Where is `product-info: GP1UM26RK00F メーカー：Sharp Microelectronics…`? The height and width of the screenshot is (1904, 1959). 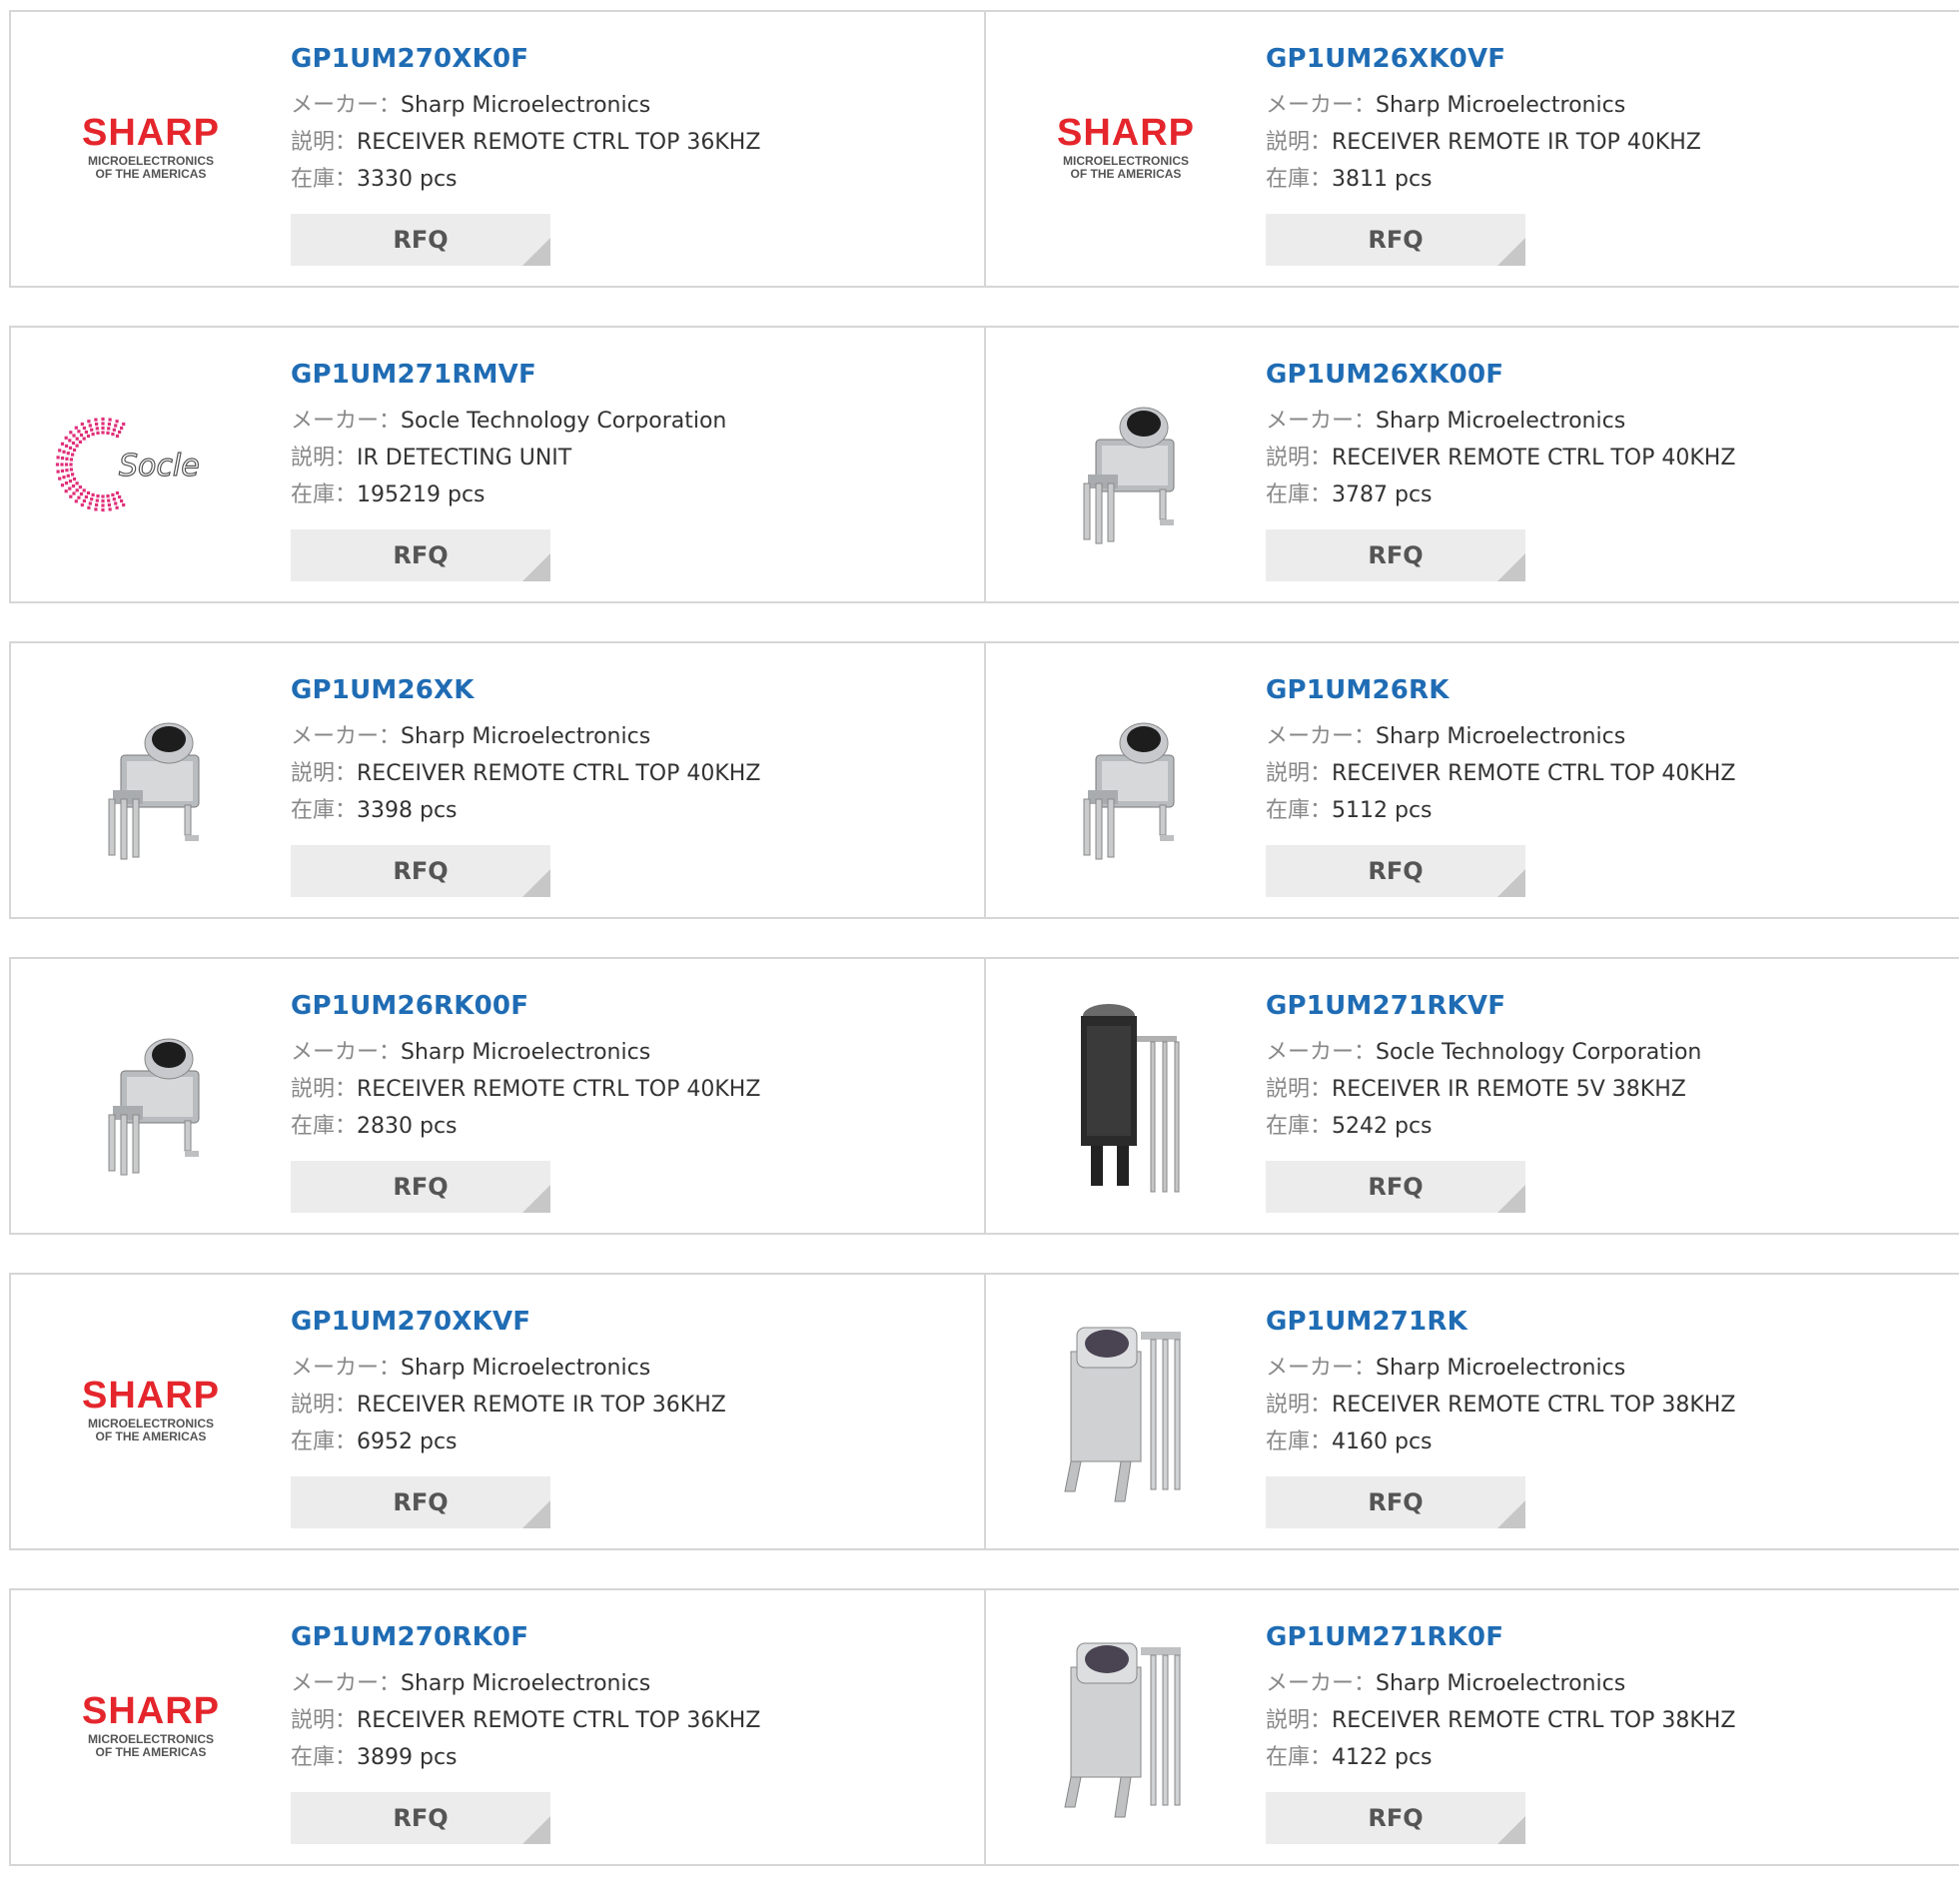 product-info: GP1UM26RK00F メーカー：Sharp Microelectronics… is located at coordinates (525, 1101).